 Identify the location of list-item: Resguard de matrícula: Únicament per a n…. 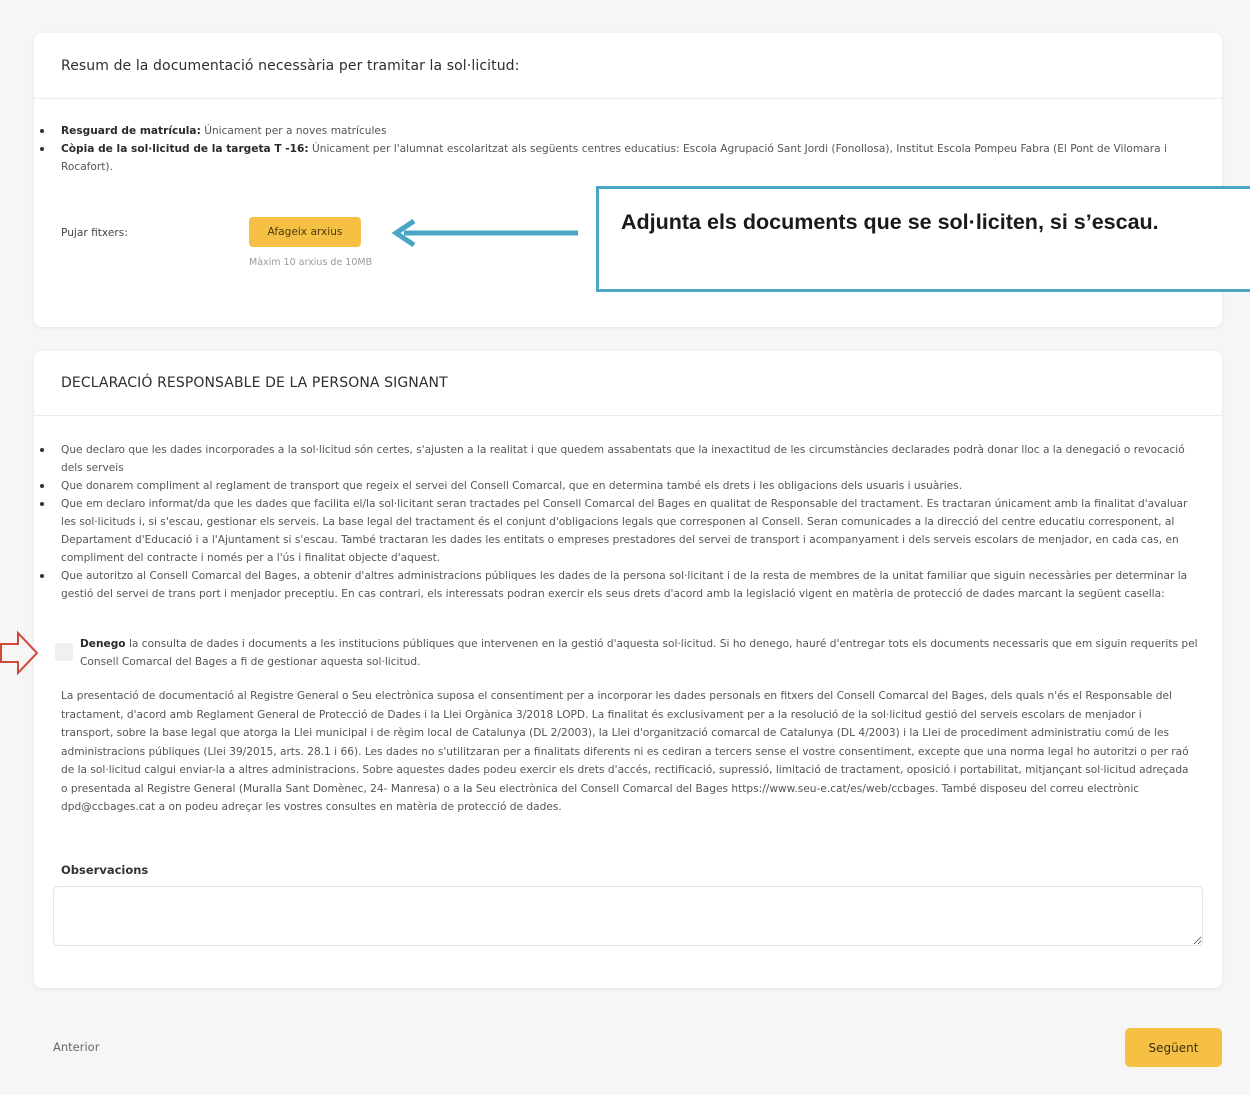
(619, 131).